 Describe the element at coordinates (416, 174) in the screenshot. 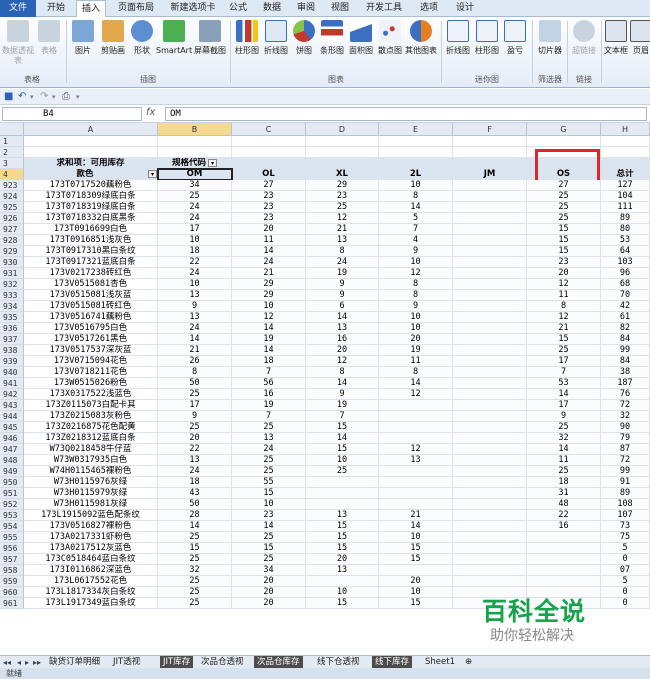

I see `size-header-3: 2L` at that location.